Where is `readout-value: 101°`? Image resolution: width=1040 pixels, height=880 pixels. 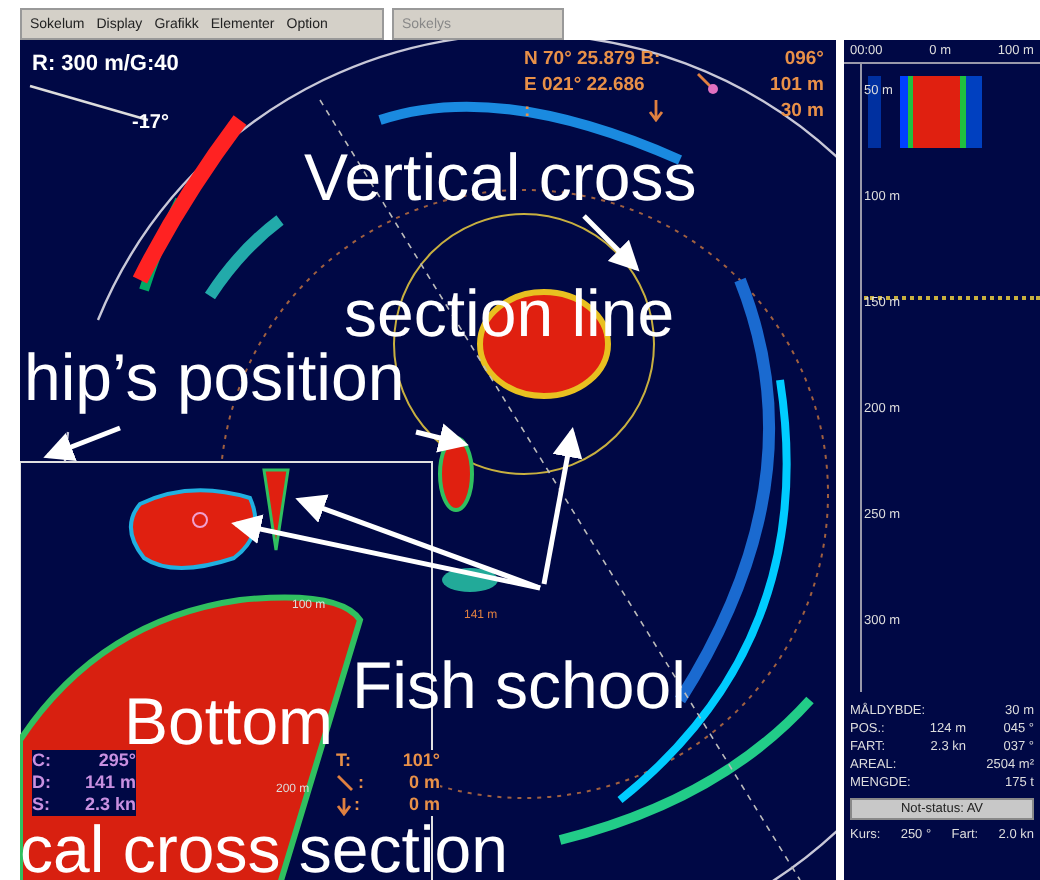
readout-value: 101° is located at coordinates (421, 761).